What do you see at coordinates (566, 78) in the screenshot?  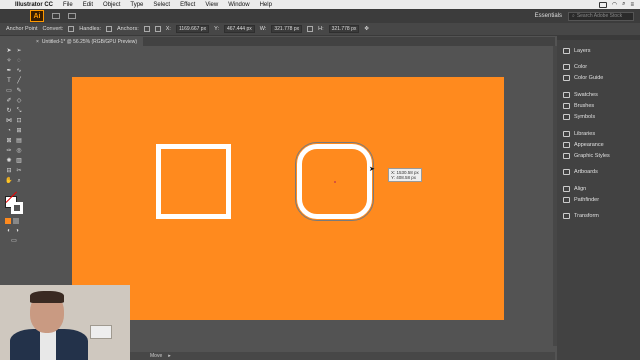 I see `color-guide-icon` at bounding box center [566, 78].